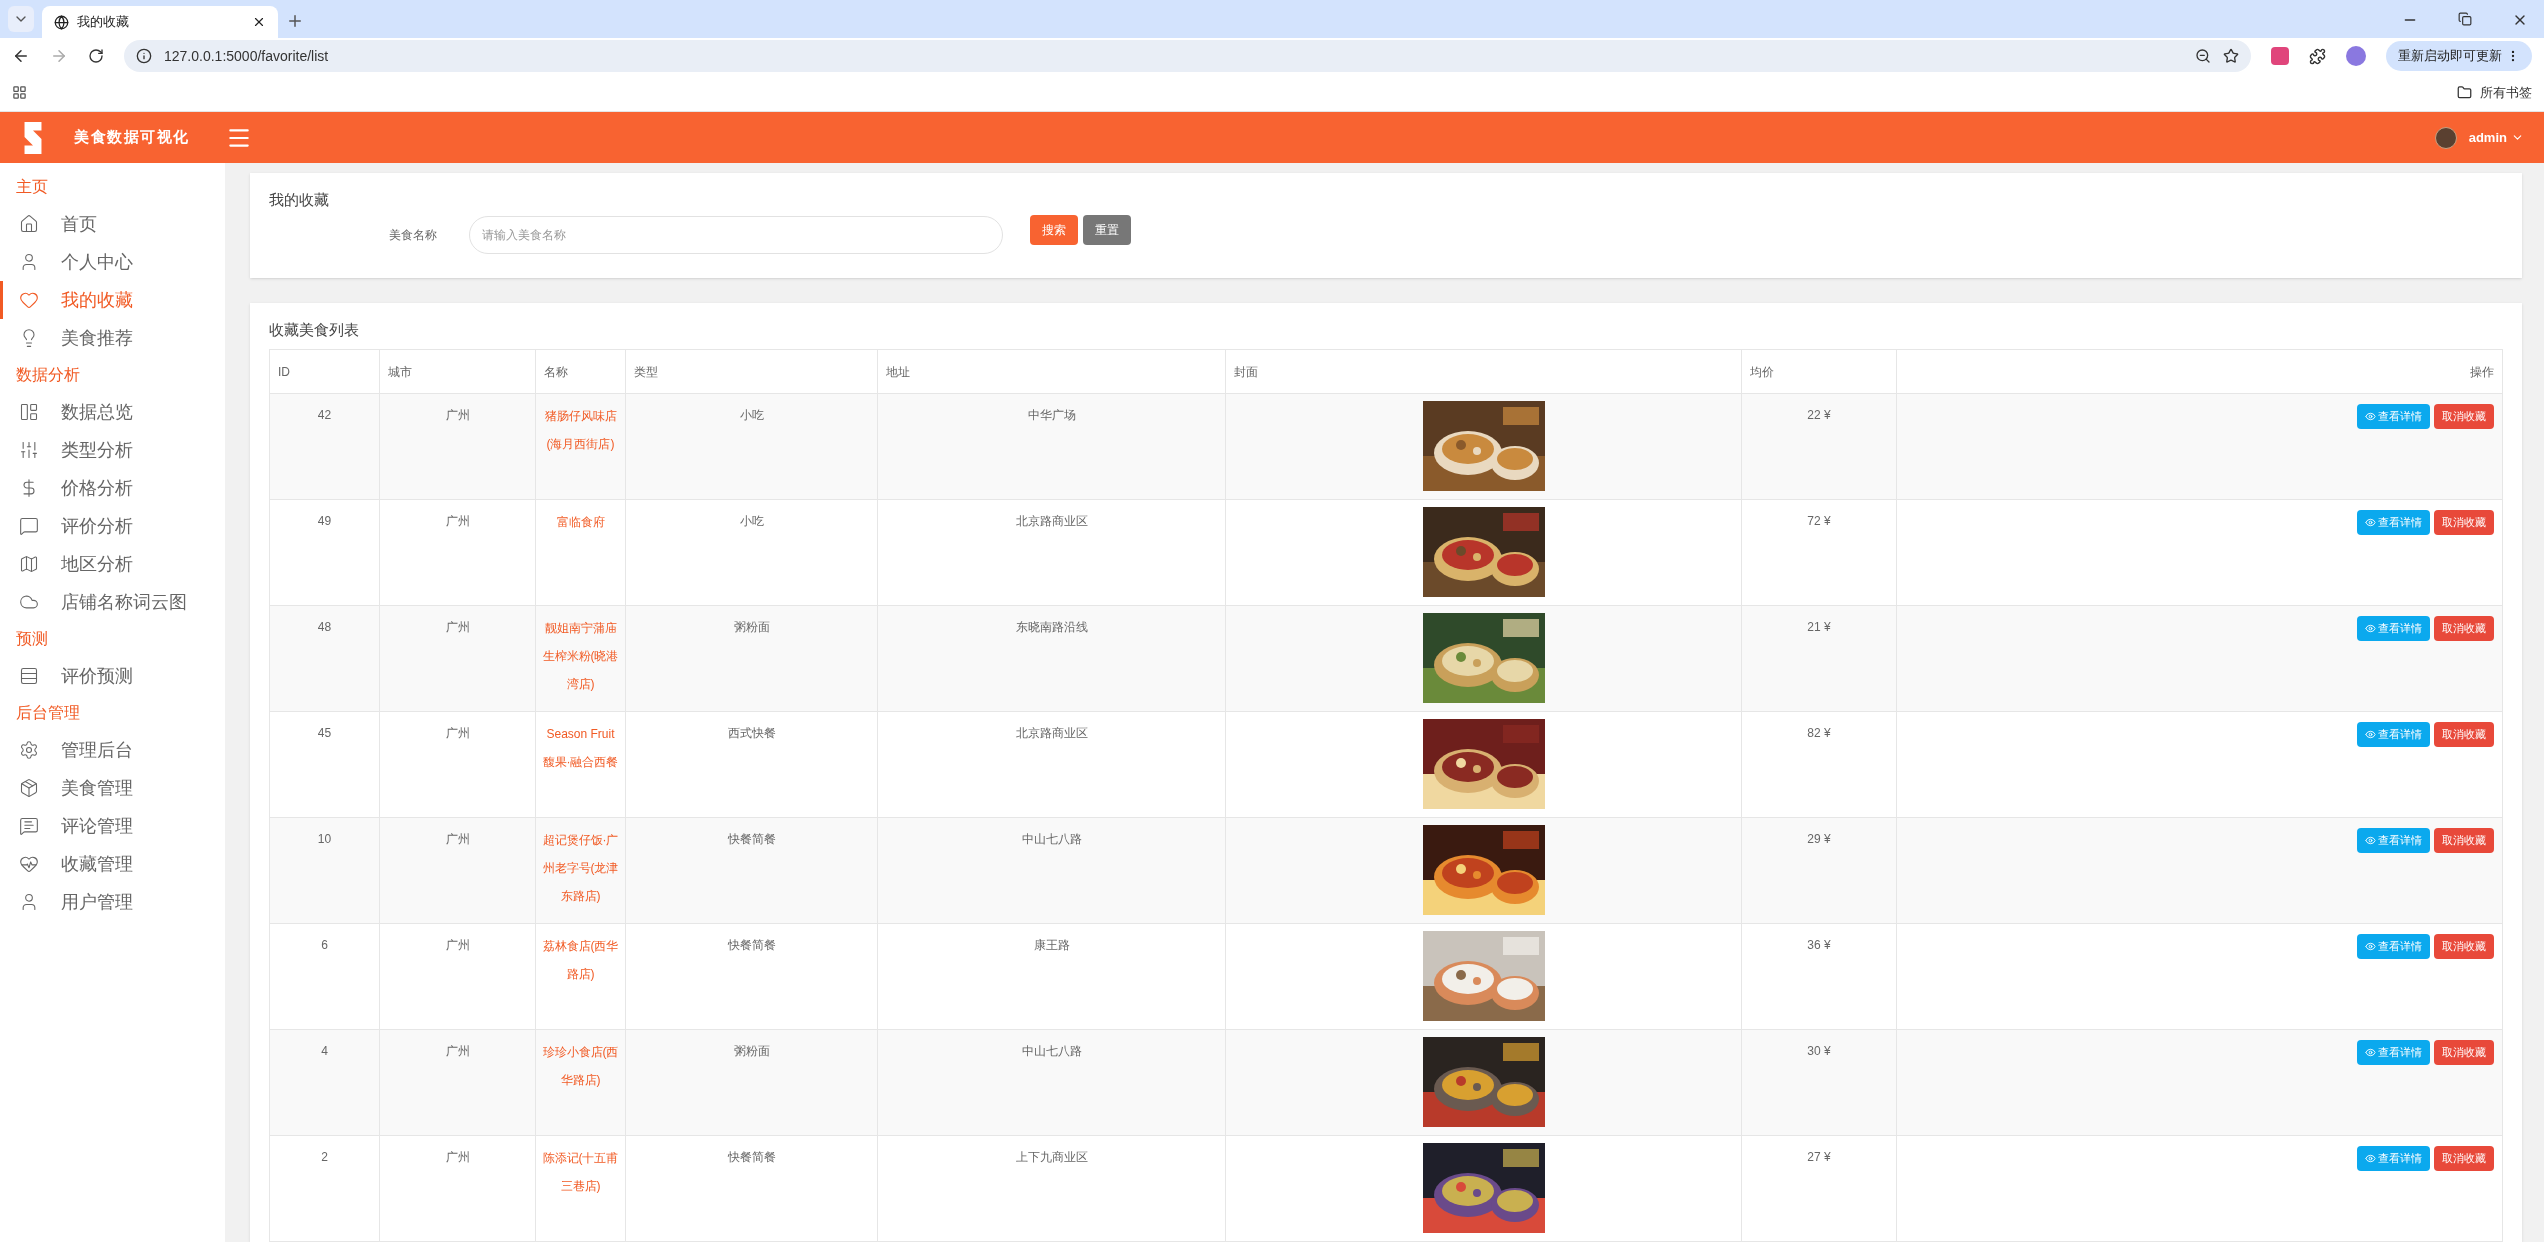 The height and width of the screenshot is (1242, 2544). Describe the element at coordinates (2465, 19) in the screenshot. I see `restore-icon` at that location.